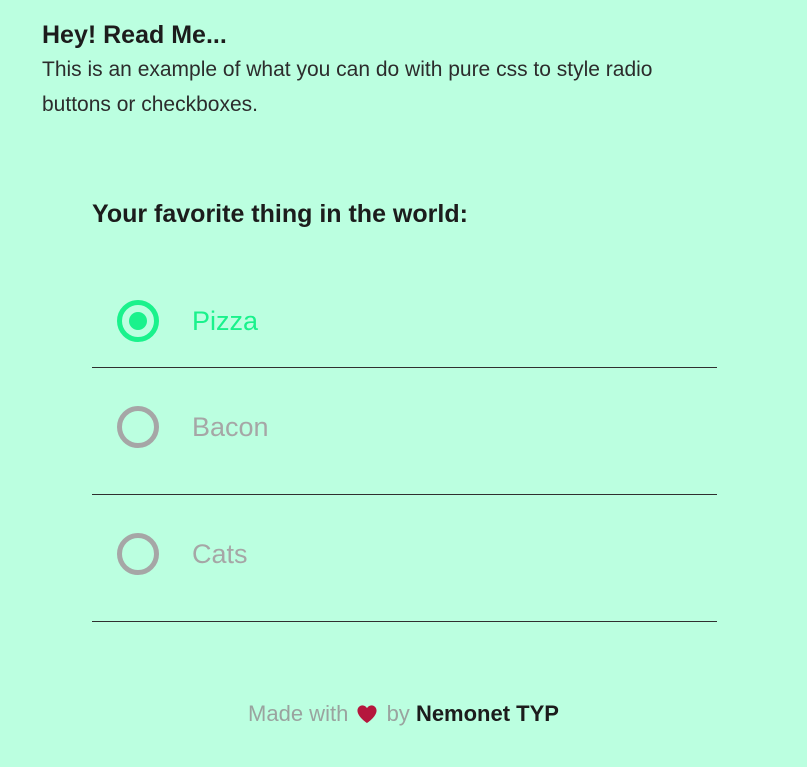 The image size is (807, 767). I want to click on radio-label: Bacon, so click(230, 427).